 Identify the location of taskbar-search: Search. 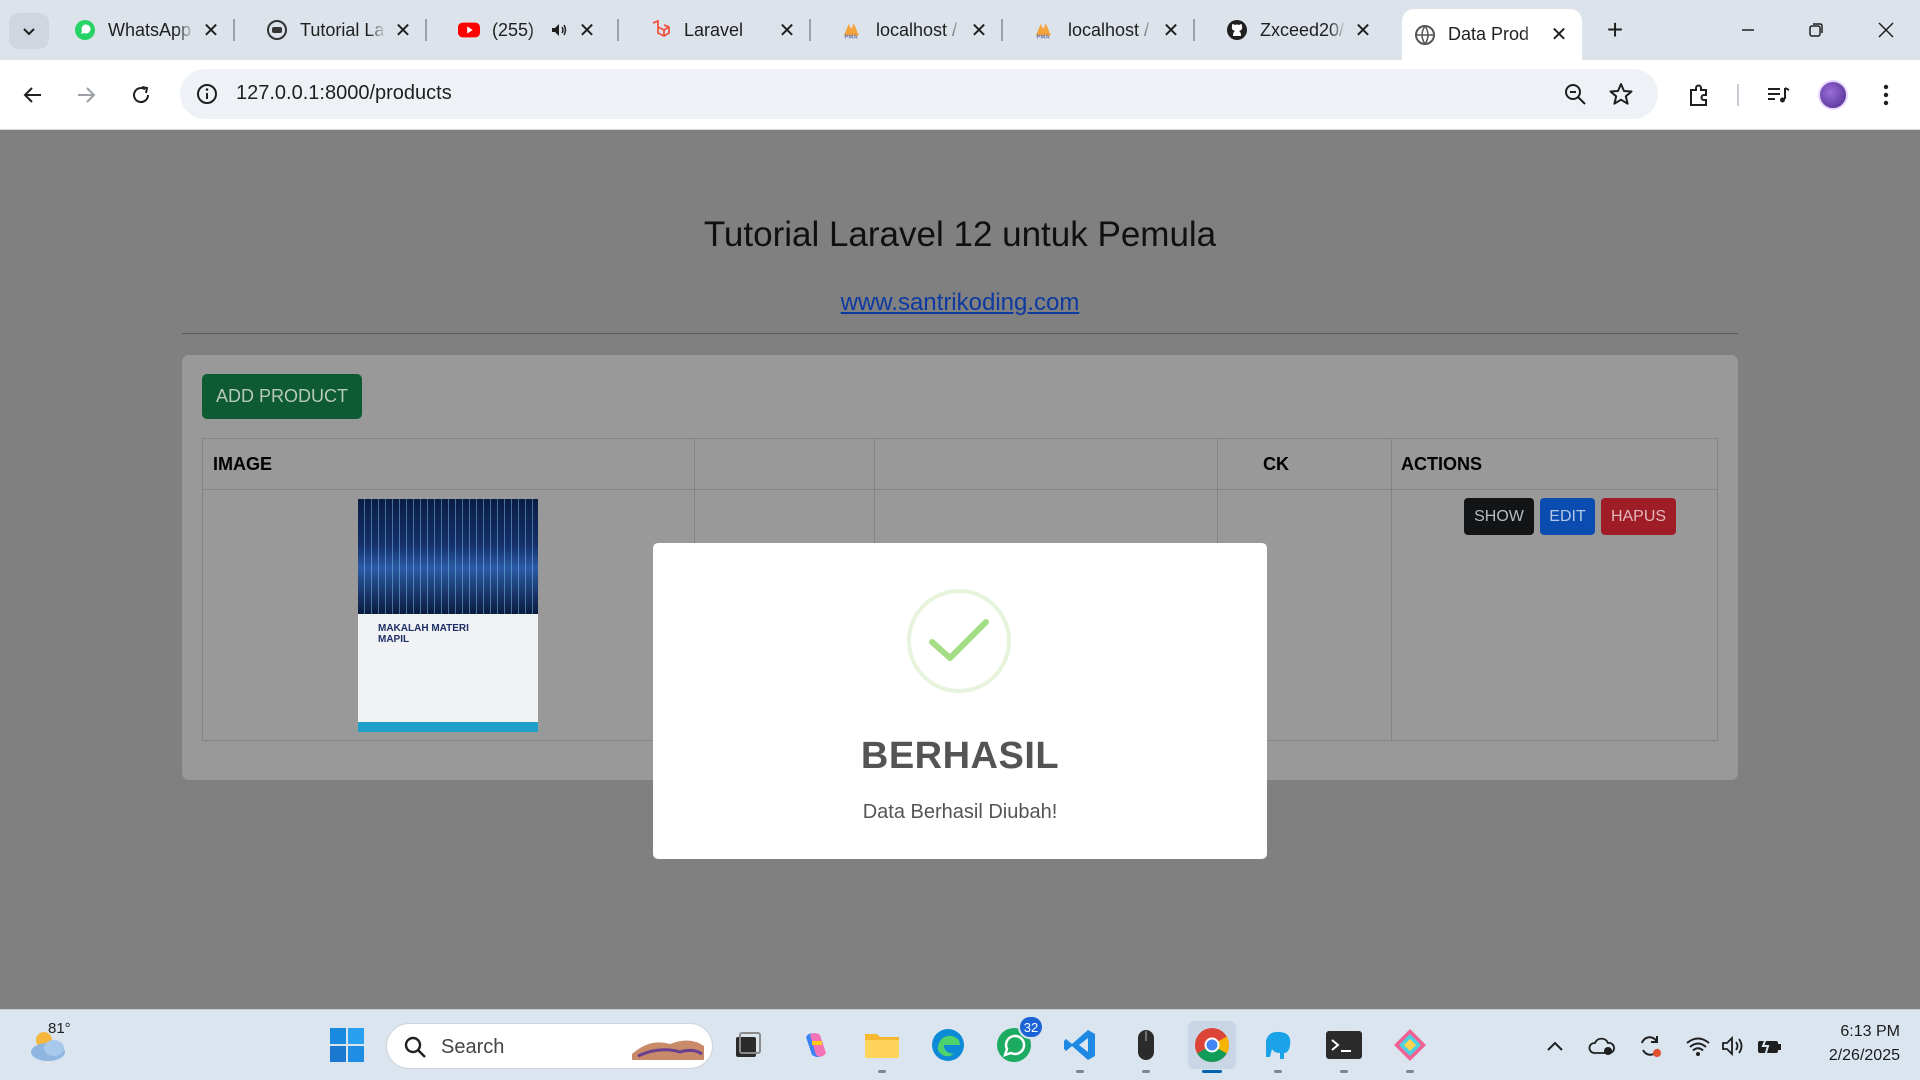
(549, 1046).